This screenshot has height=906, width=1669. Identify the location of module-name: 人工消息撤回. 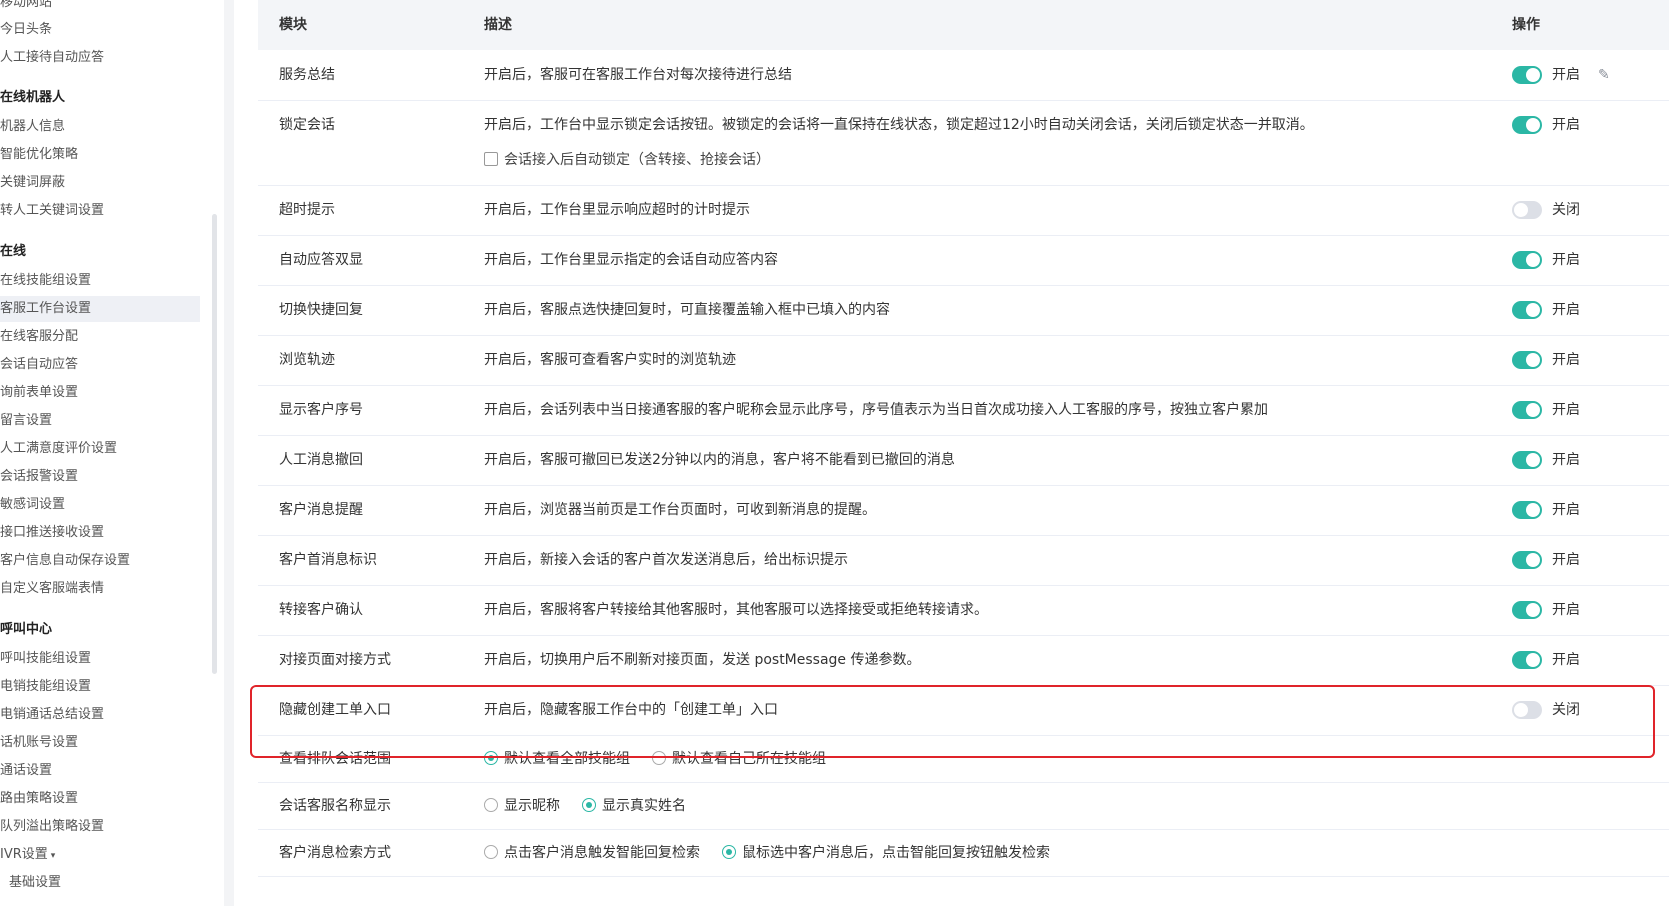
(321, 460).